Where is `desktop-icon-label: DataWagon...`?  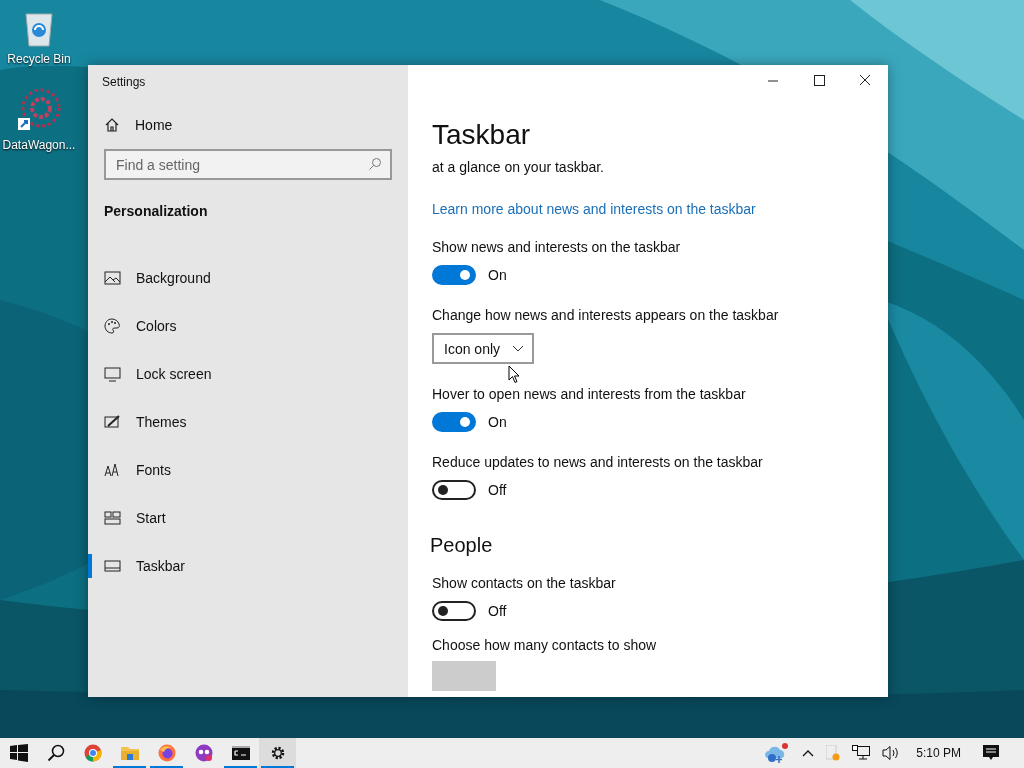 desktop-icon-label: DataWagon... is located at coordinates (39, 145).